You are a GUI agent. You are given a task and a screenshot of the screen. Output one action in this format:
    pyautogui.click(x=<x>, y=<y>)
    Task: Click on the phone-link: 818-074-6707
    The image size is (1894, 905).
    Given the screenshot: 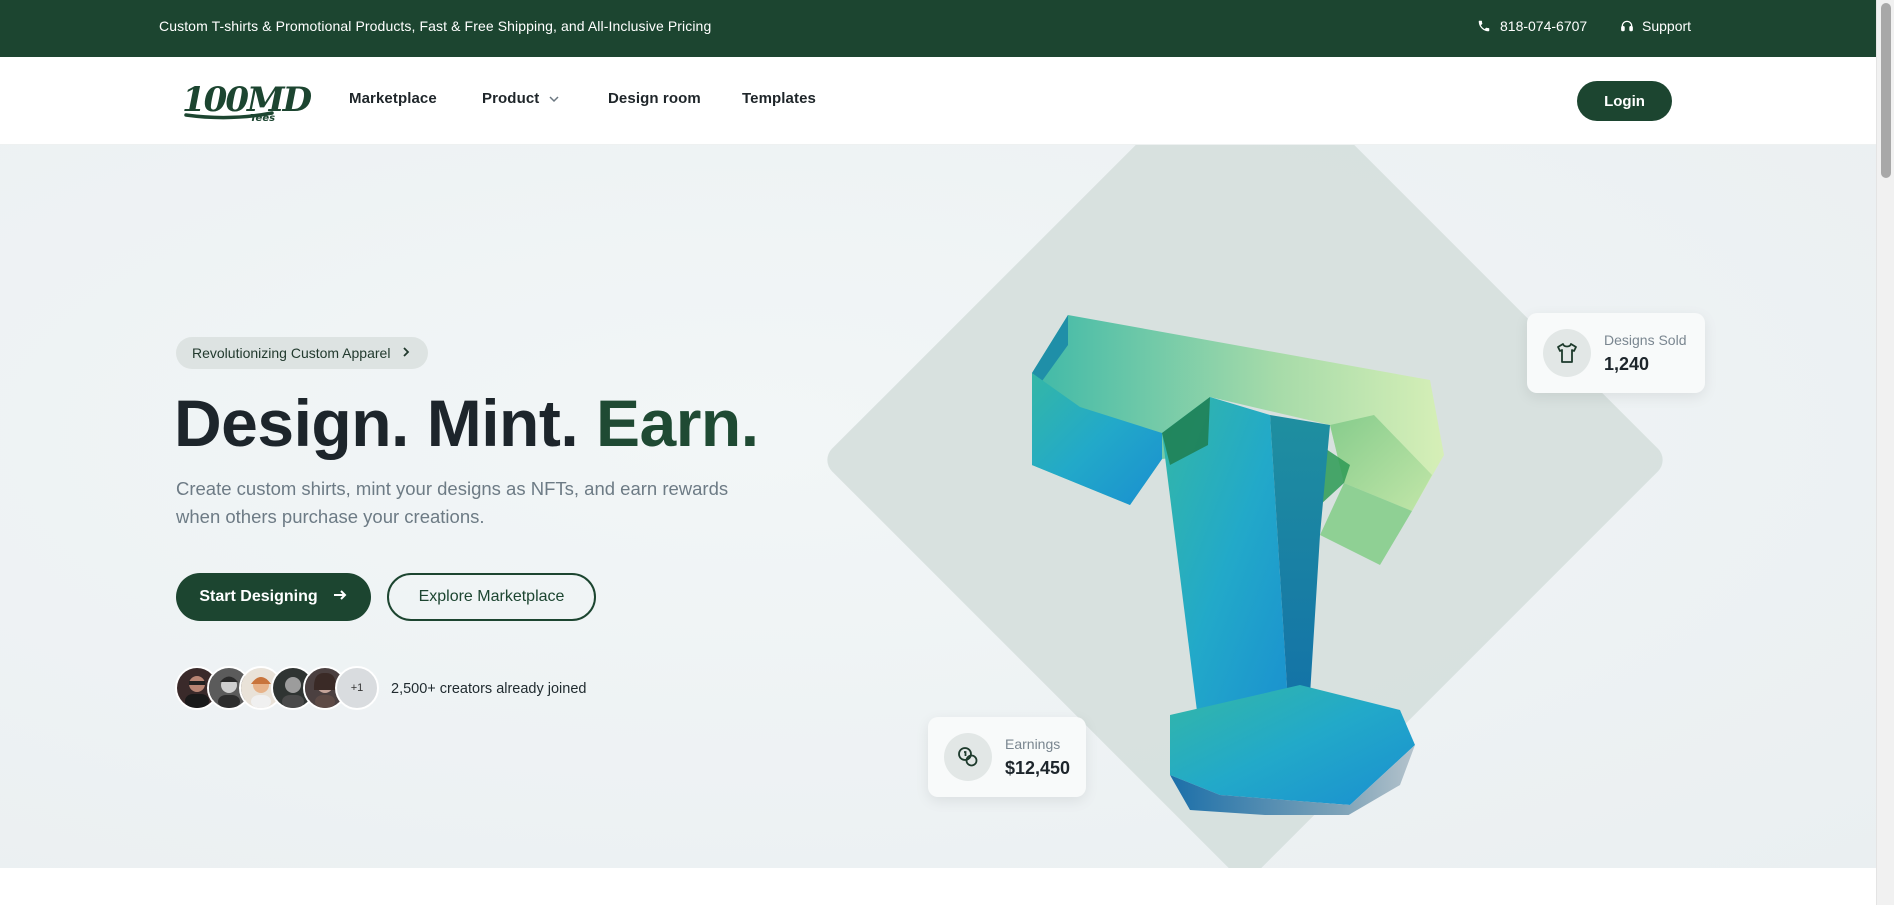 What is the action you would take?
    pyautogui.click(x=1532, y=26)
    